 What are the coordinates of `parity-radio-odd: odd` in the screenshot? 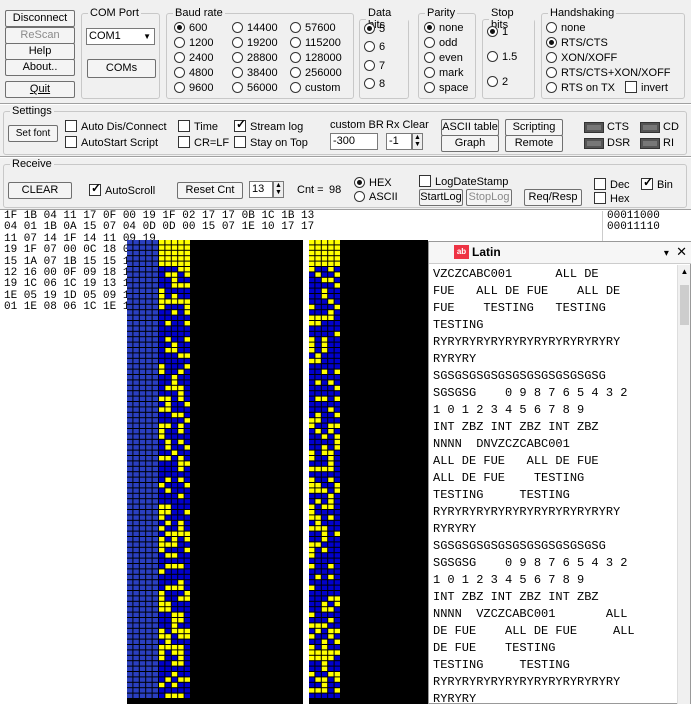 It's located at (440, 44).